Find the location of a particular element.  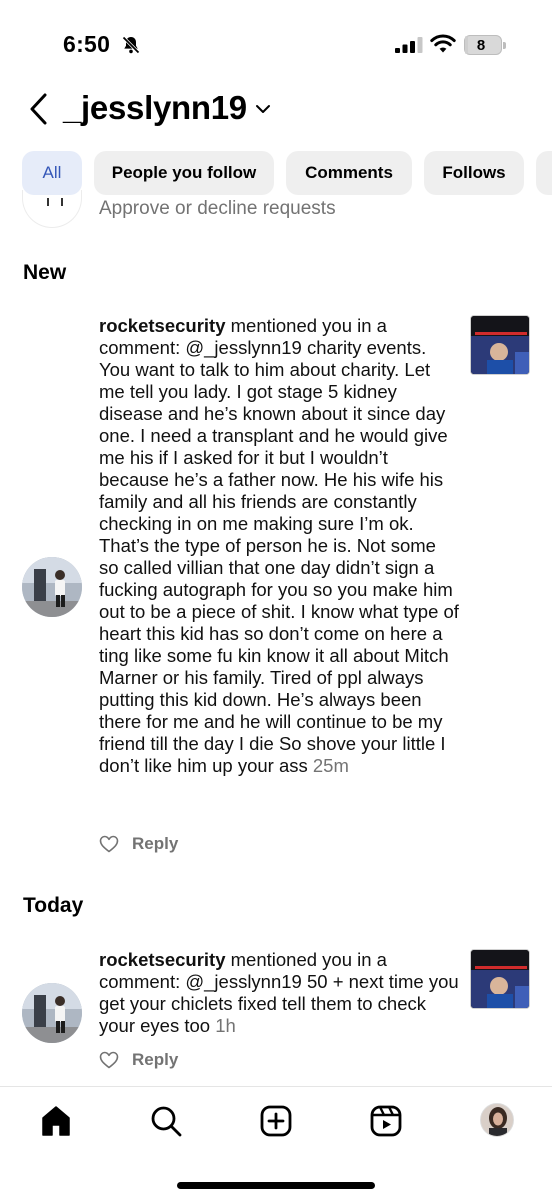

notification-time: 1h is located at coordinates (225, 1025).